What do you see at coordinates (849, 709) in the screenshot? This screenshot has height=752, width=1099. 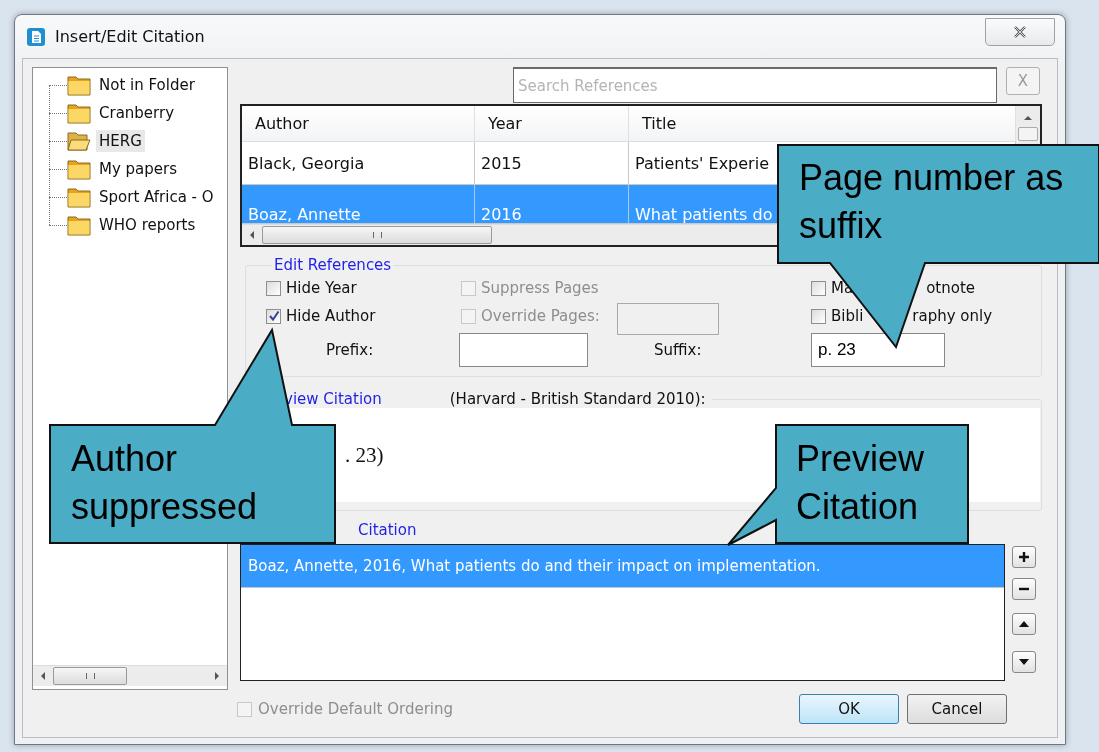 I see `ok-button: OK` at bounding box center [849, 709].